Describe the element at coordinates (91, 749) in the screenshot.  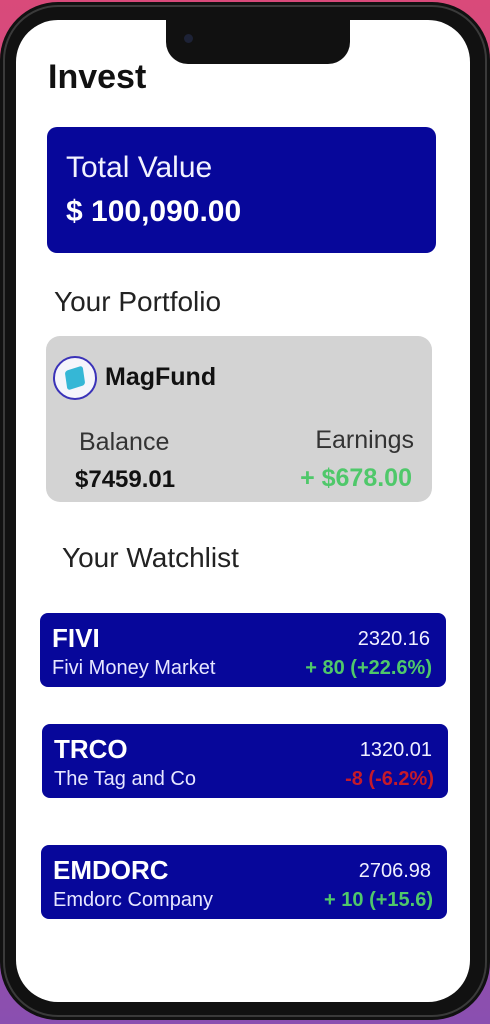
I see `watchlist-ticker: TRCO` at that location.